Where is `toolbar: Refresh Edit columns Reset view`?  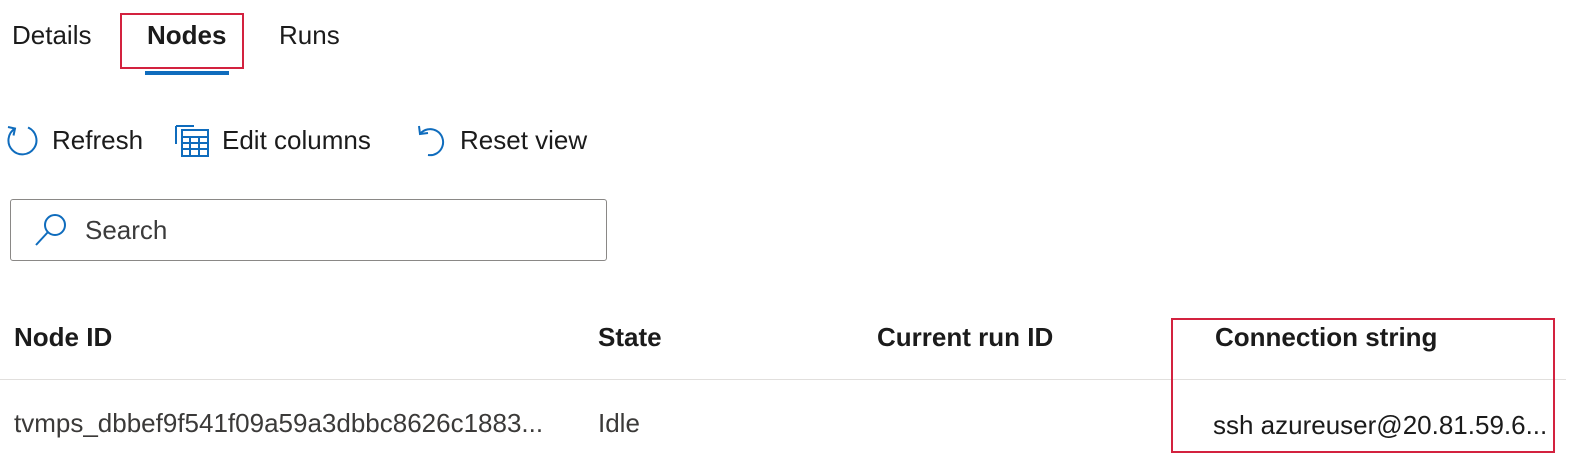 toolbar: Refresh Edit columns Reset view is located at coordinates (310, 140).